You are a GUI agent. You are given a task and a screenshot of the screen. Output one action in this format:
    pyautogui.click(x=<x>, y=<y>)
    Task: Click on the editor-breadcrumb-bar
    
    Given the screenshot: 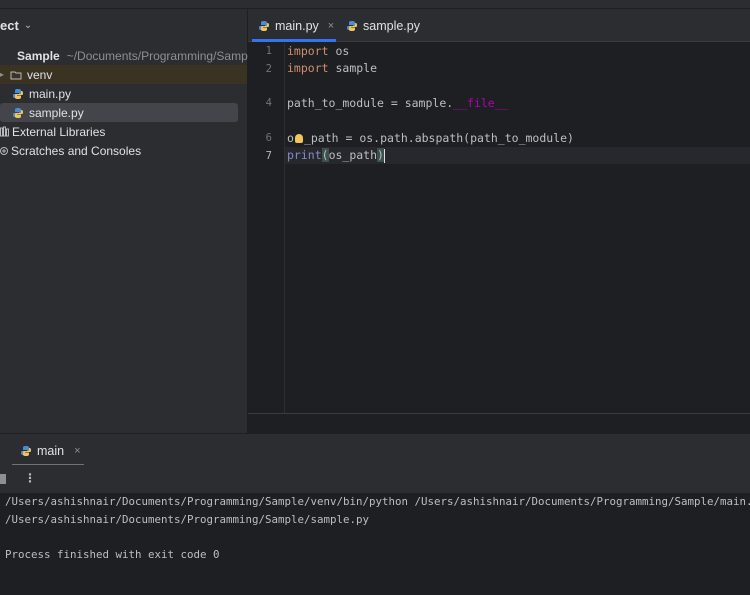 What is the action you would take?
    pyautogui.click(x=499, y=423)
    